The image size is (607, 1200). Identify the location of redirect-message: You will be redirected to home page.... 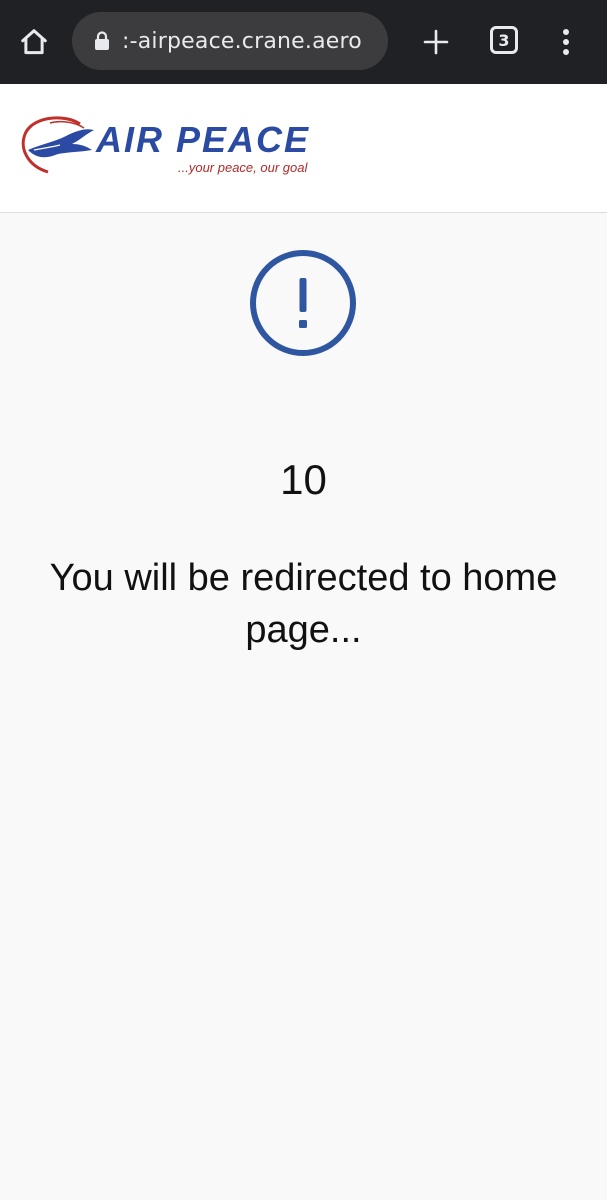
(303, 604).